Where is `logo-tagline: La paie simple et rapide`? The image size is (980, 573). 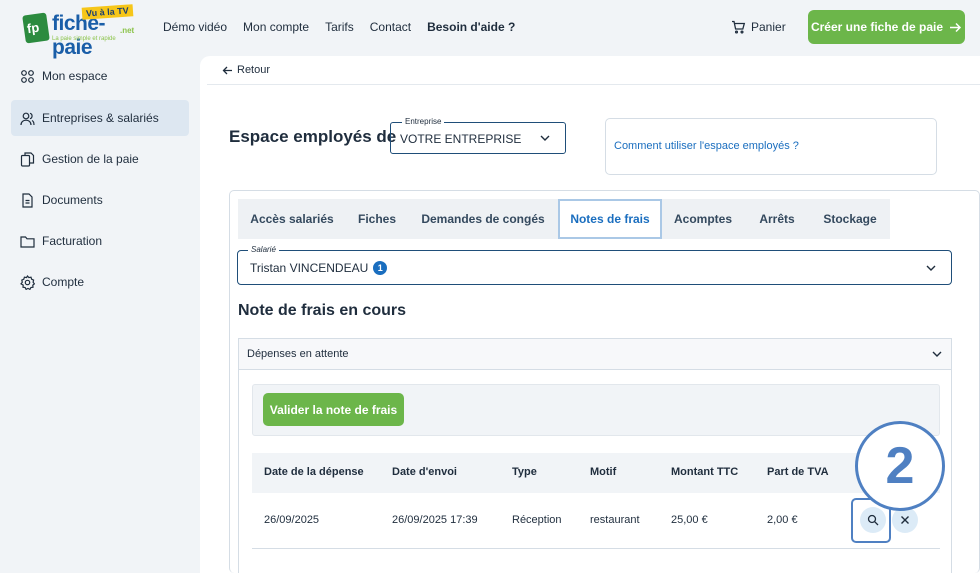 logo-tagline: La paie simple et rapide is located at coordinates (84, 39).